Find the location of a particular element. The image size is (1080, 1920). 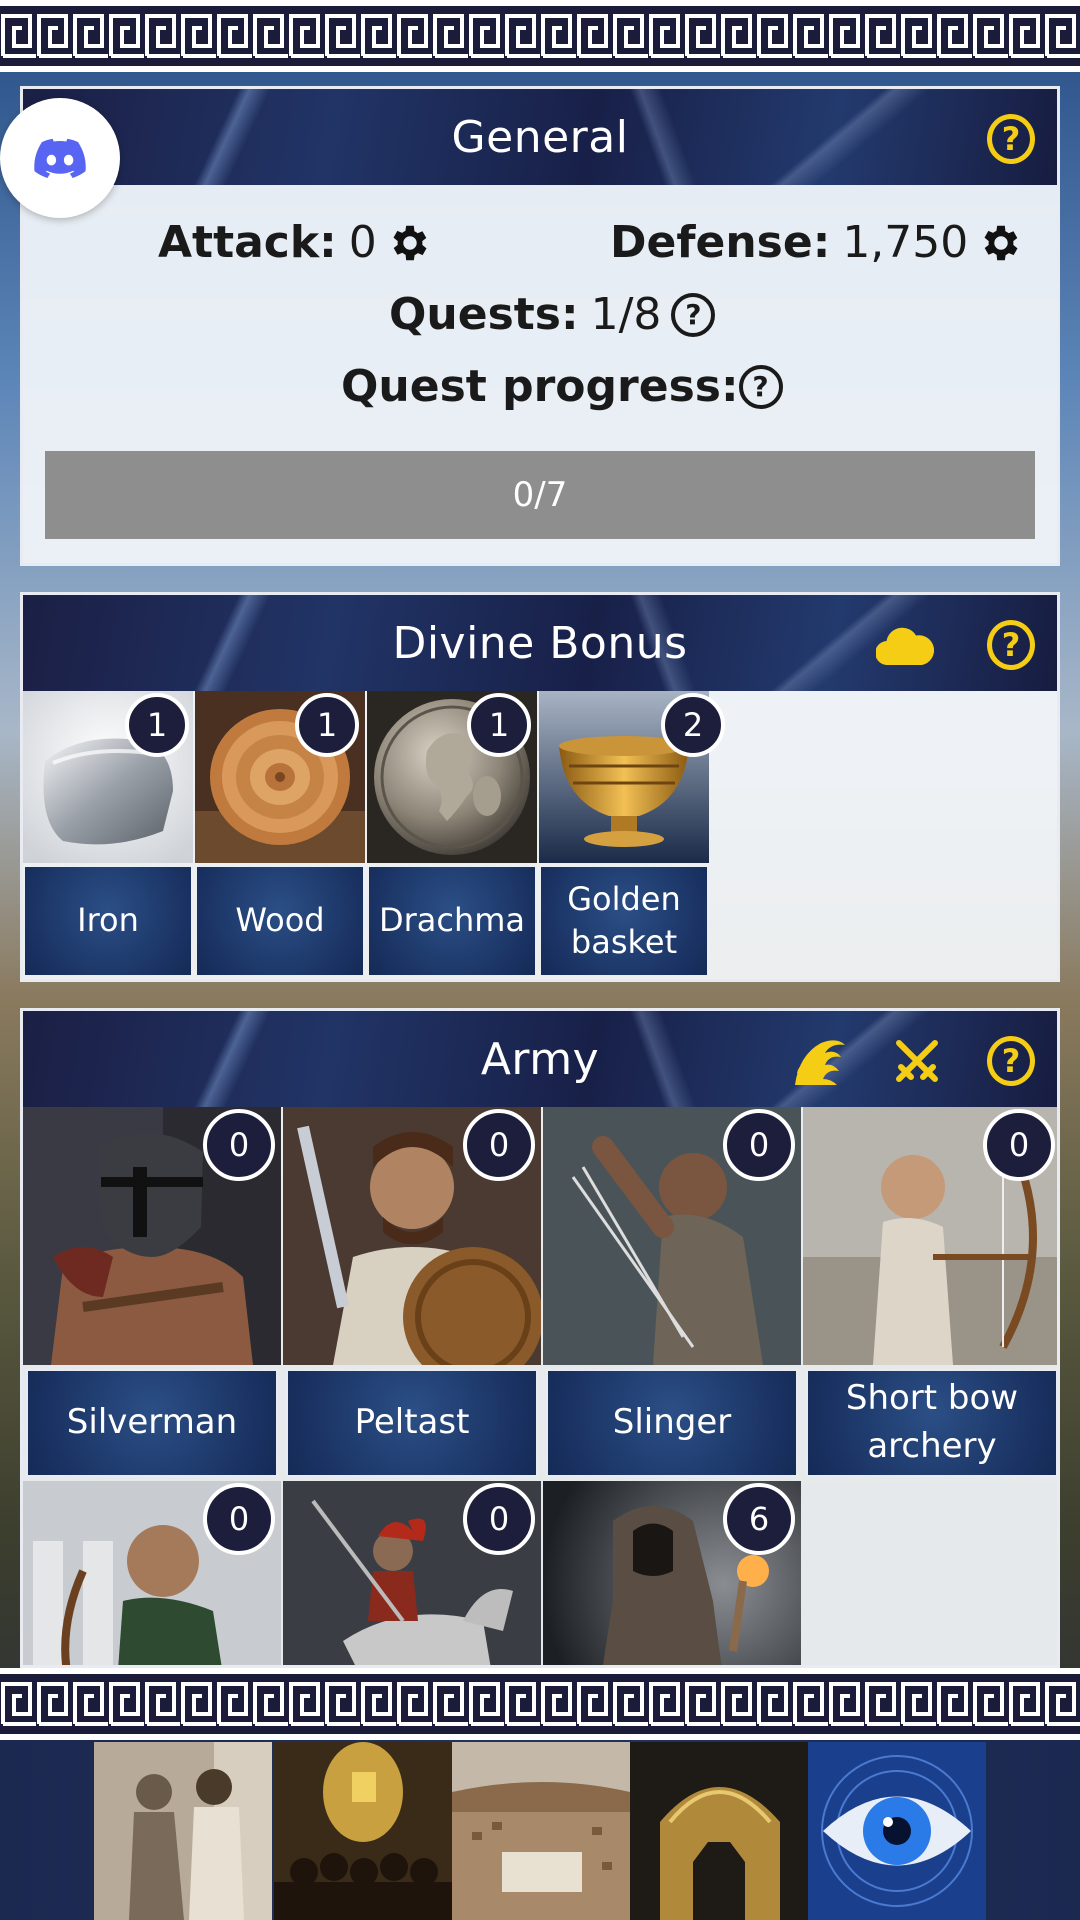

army-help-icon: ? is located at coordinates (1011, 1061).